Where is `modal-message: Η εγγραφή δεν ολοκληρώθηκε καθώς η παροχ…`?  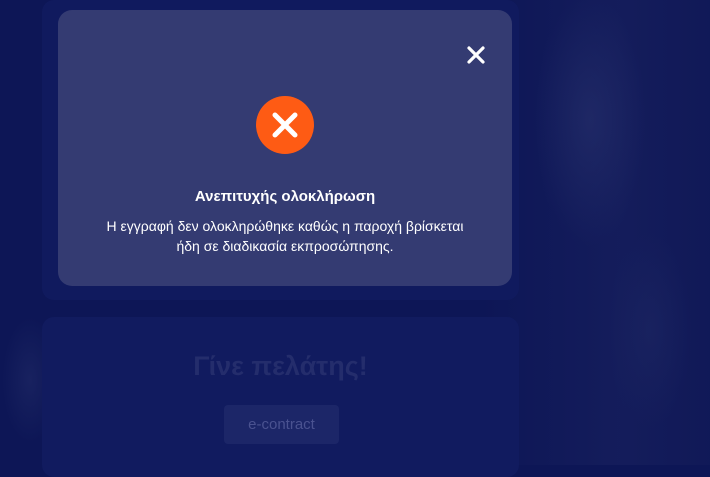
modal-message: Η εγγραφή δεν ολοκληρώθηκε καθώς η παροχ… is located at coordinates (285, 236).